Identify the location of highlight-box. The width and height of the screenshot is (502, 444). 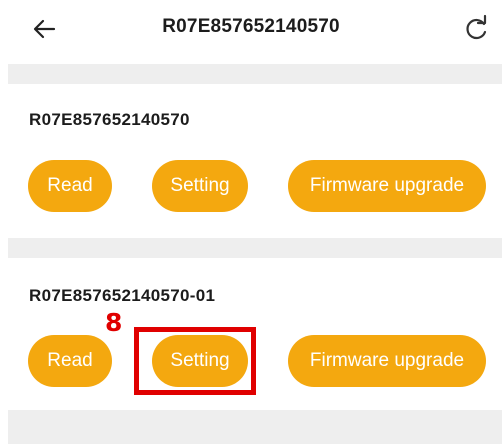
(195, 361).